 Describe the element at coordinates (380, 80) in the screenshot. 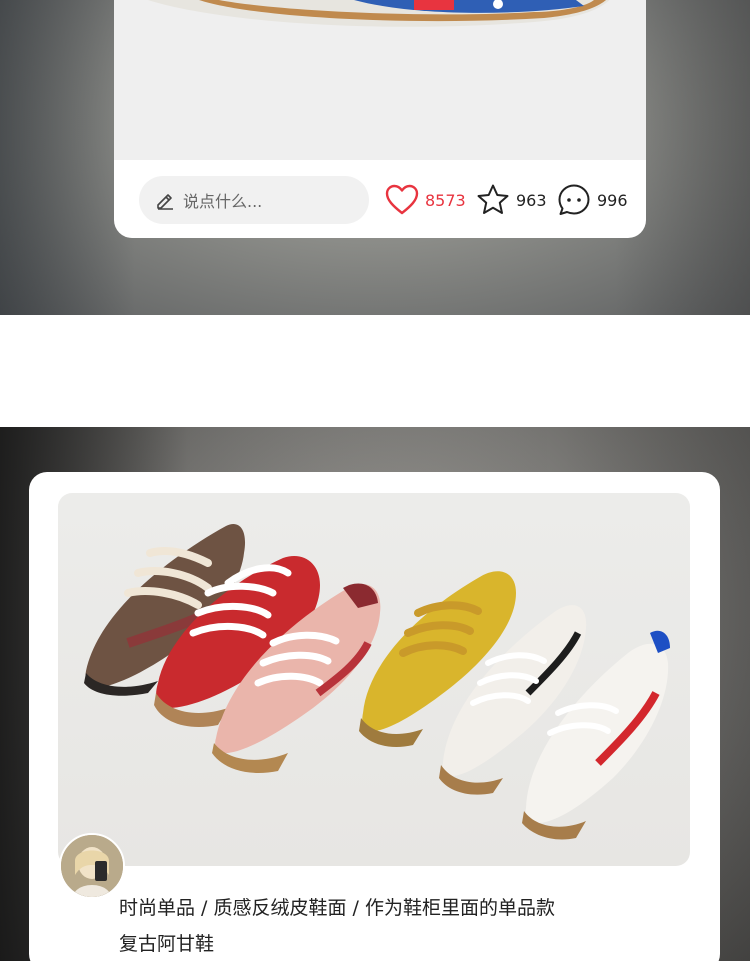

I see `post-image-top` at that location.